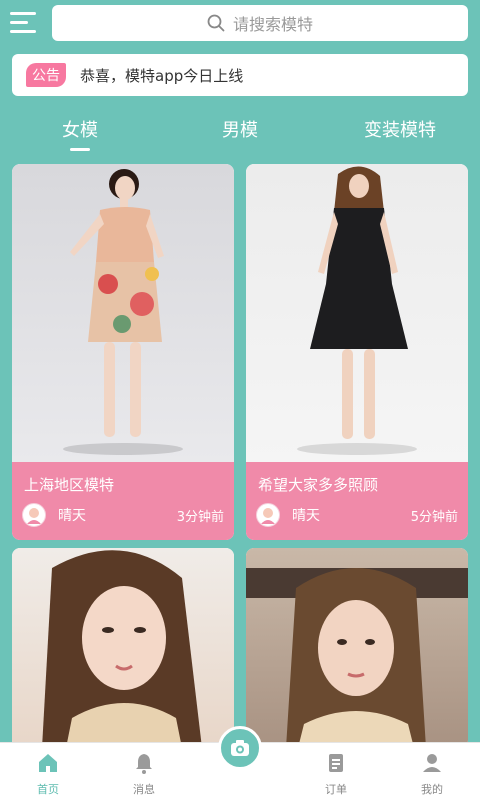 The image size is (480, 800). What do you see at coordinates (434, 517) in the screenshot?
I see `post-time: 5分钟前` at bounding box center [434, 517].